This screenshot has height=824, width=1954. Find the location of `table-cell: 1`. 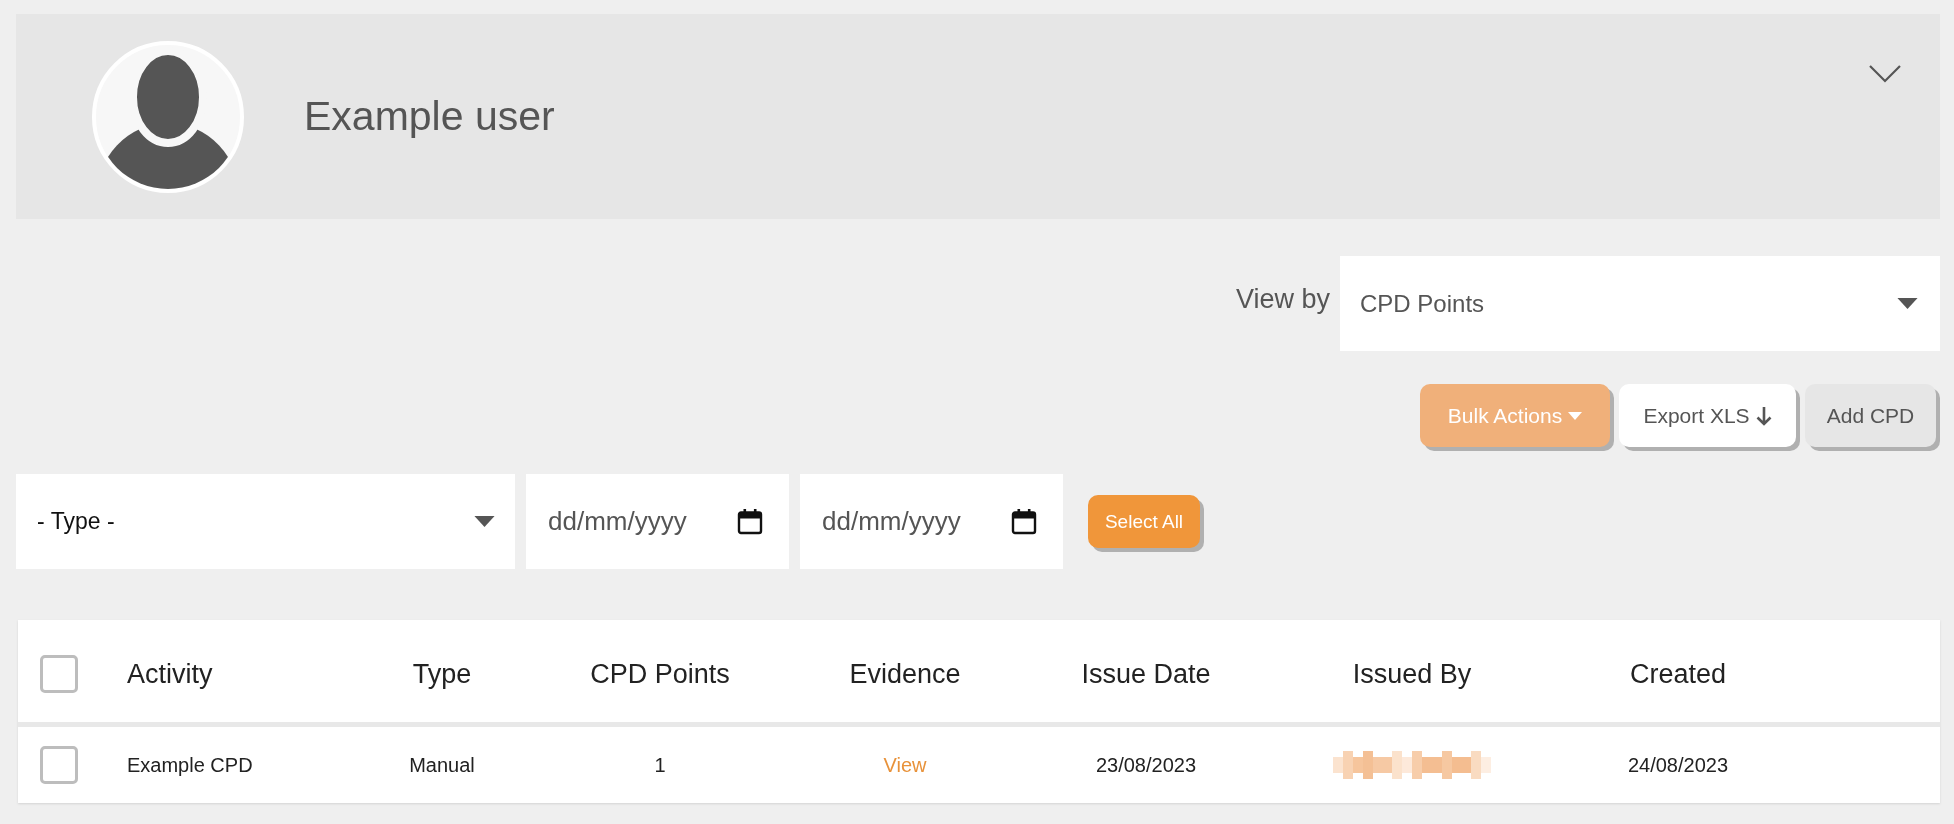

table-cell: 1 is located at coordinates (660, 765).